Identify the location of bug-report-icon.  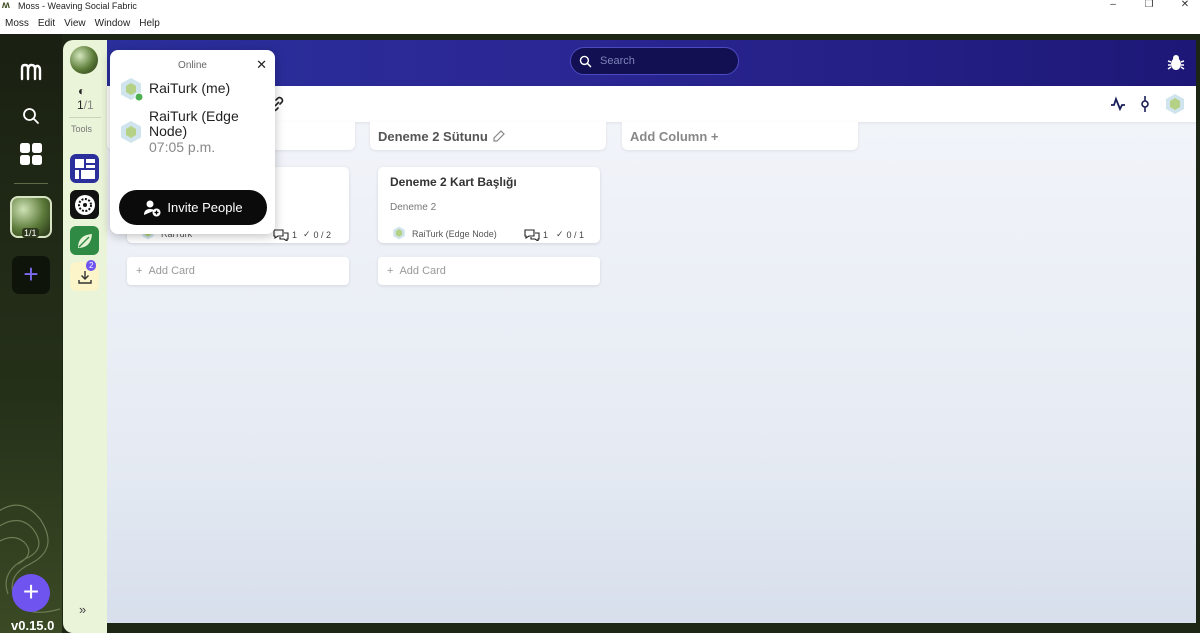
(1176, 63).